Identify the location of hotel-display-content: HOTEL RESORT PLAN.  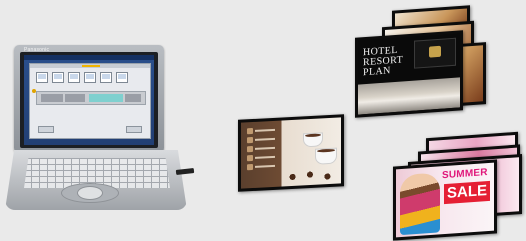
(409, 74).